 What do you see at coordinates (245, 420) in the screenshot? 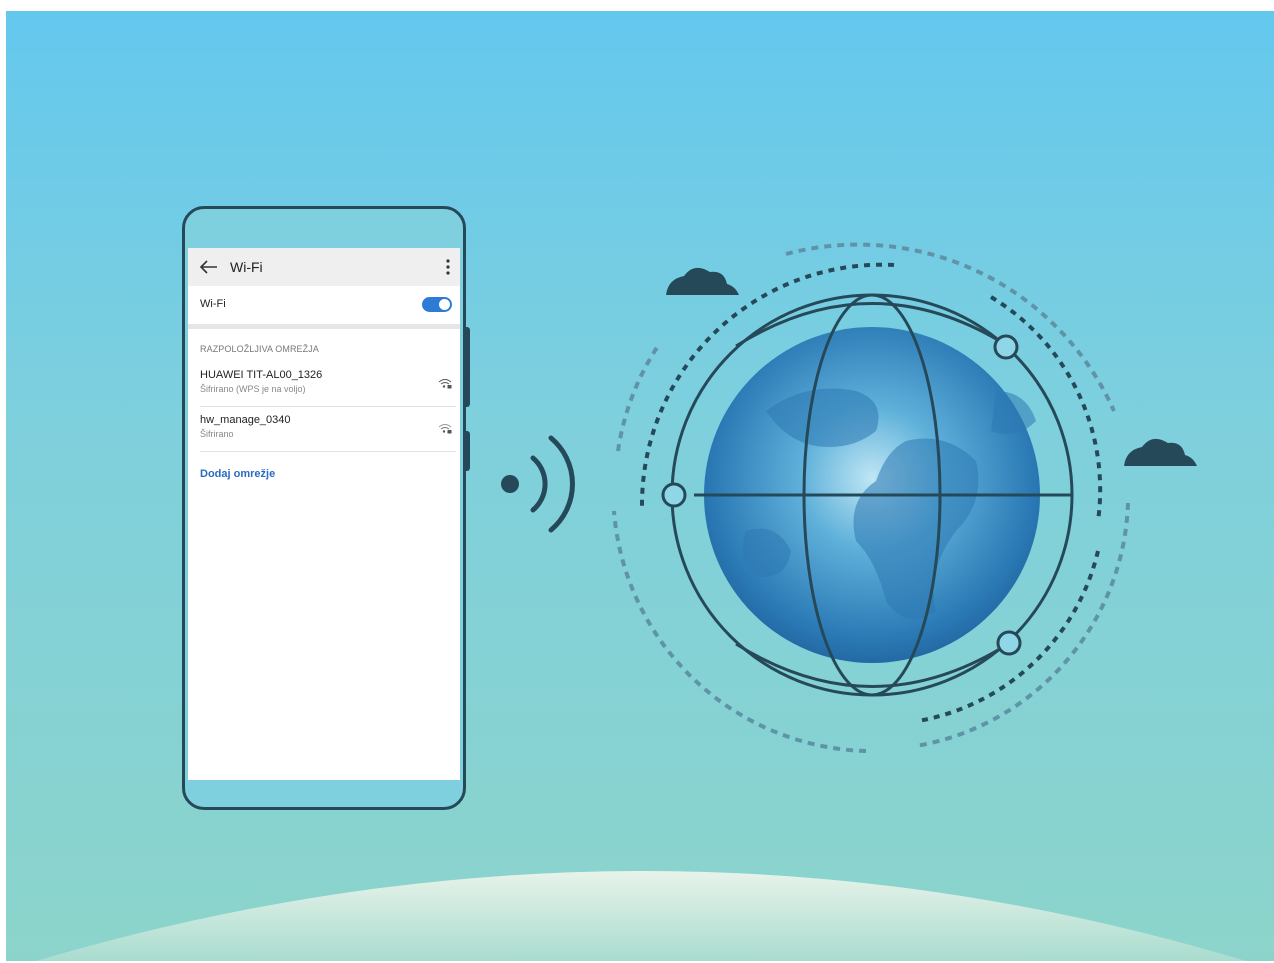
I see `network-name: hw_manage_0340` at bounding box center [245, 420].